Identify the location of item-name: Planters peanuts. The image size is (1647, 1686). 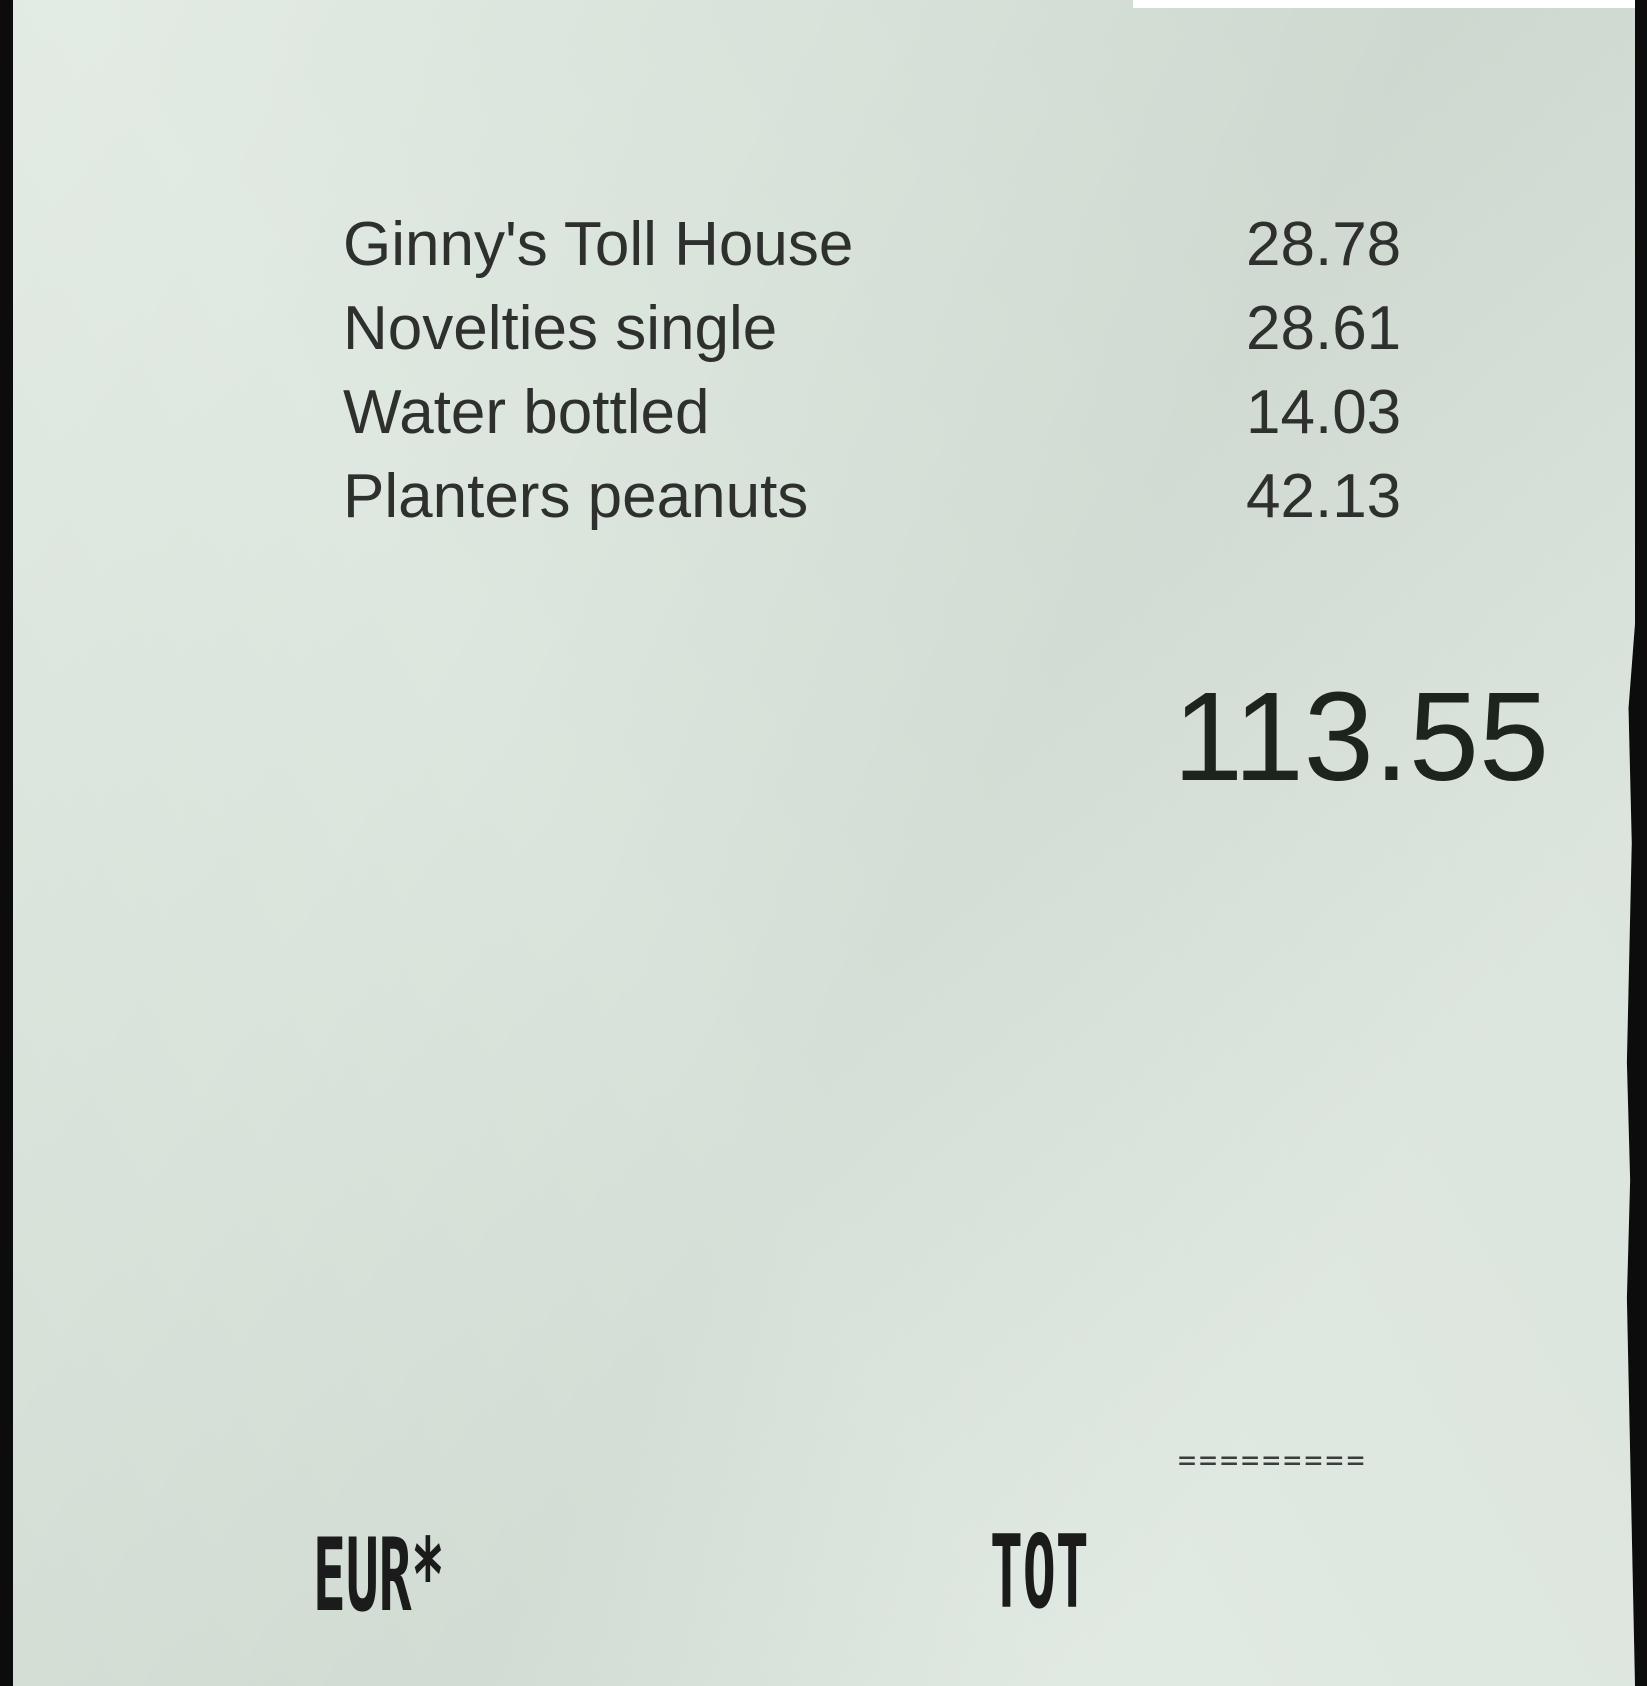
(576, 496).